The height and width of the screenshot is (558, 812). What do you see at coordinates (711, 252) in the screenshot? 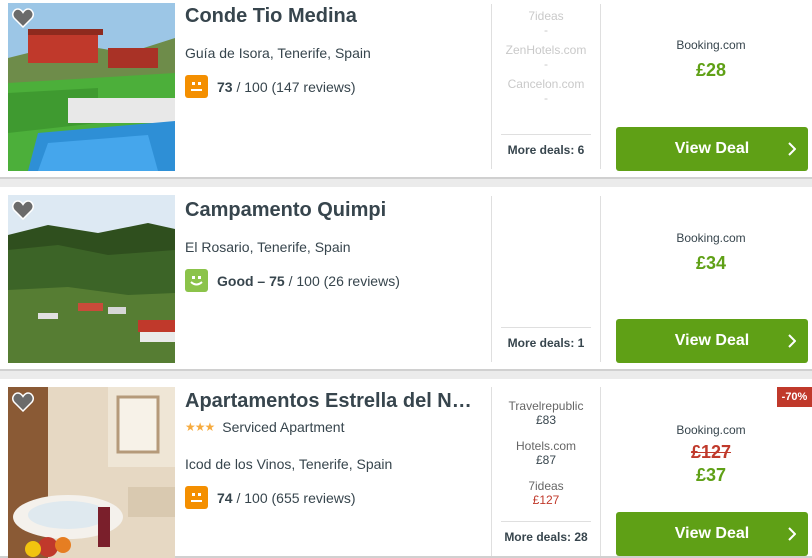
I see `best-deal: Booking.com £34` at bounding box center [711, 252].